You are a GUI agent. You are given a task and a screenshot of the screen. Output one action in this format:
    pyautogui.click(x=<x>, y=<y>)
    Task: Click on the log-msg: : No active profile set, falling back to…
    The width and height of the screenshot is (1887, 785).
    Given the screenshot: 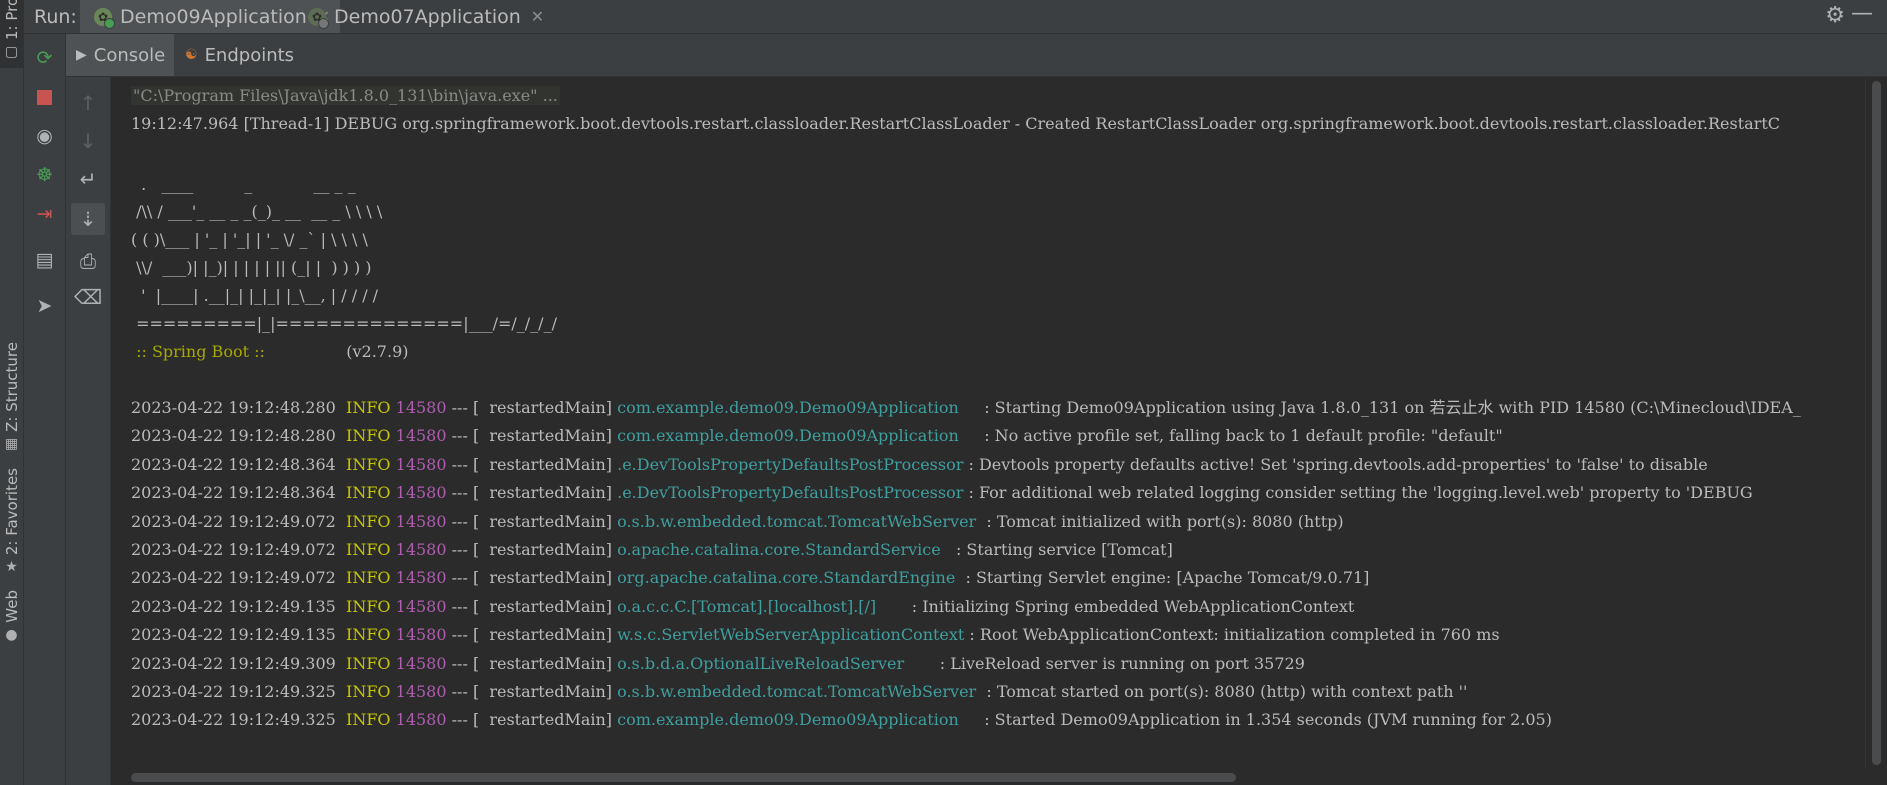 What is the action you would take?
    pyautogui.click(x=1241, y=436)
    